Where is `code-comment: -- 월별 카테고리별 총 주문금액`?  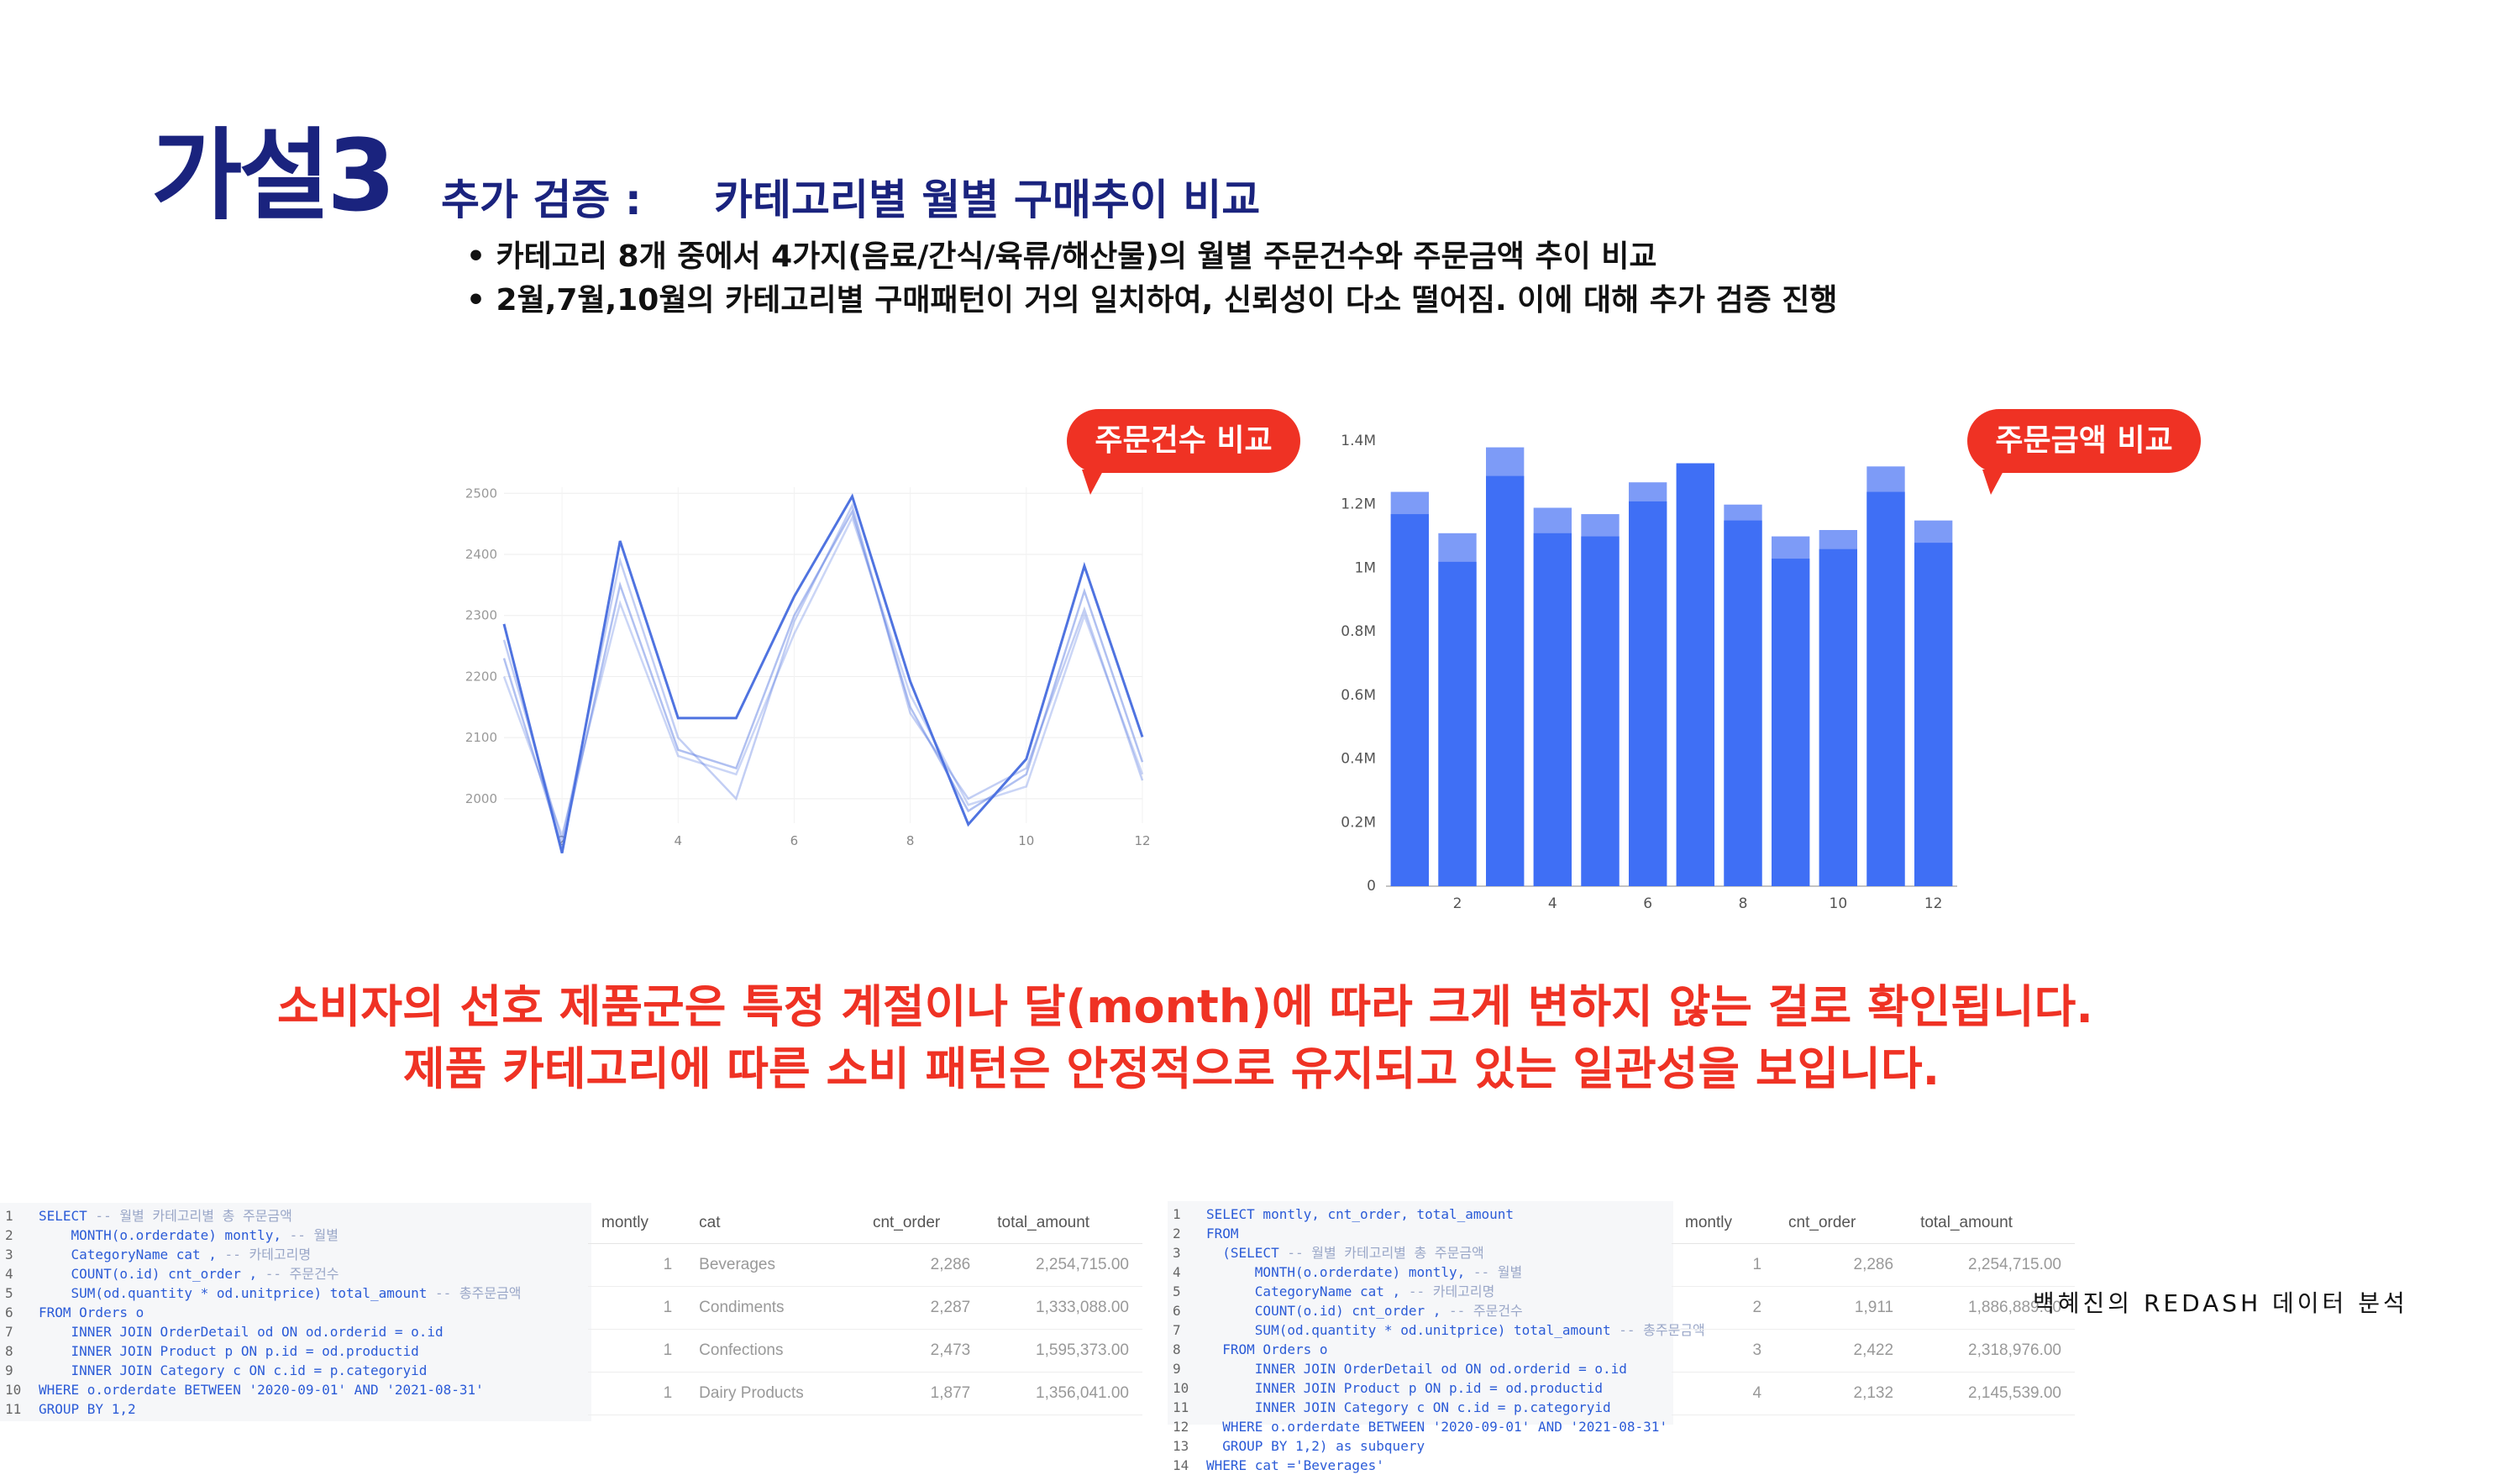 code-comment: -- 월별 카테고리별 총 주문금액 is located at coordinates (189, 1216).